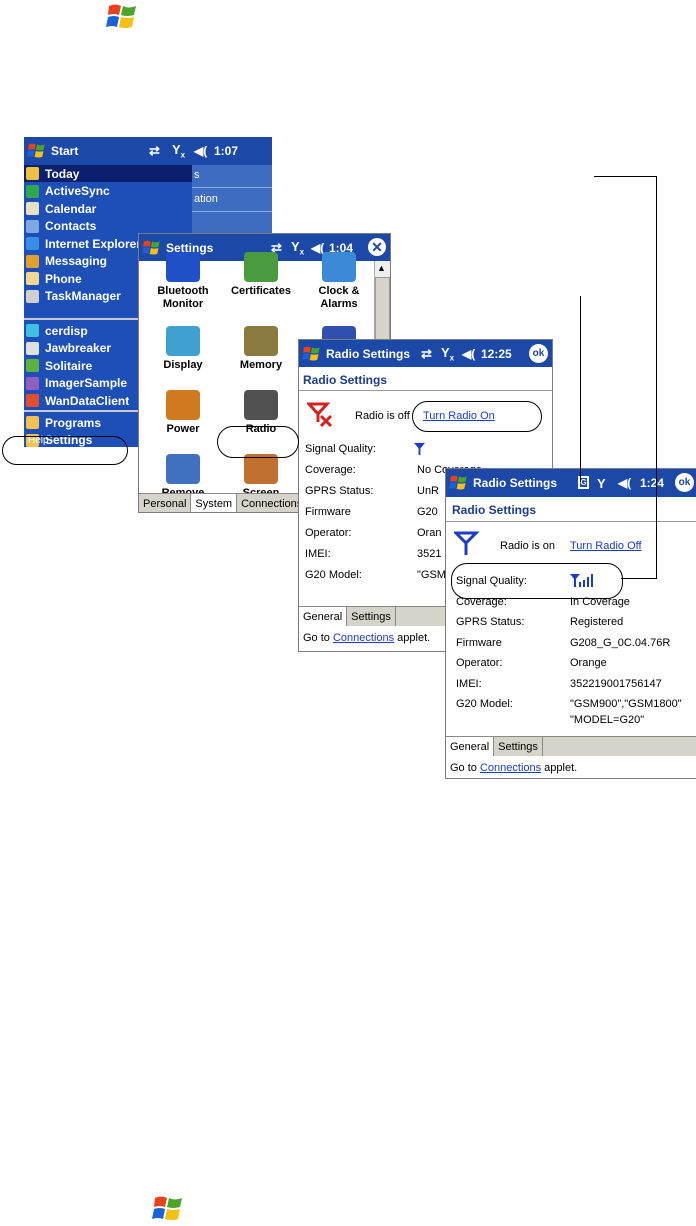 The image size is (696, 1226). Describe the element at coordinates (588, 663) in the screenshot. I see `field-value: Orange` at that location.